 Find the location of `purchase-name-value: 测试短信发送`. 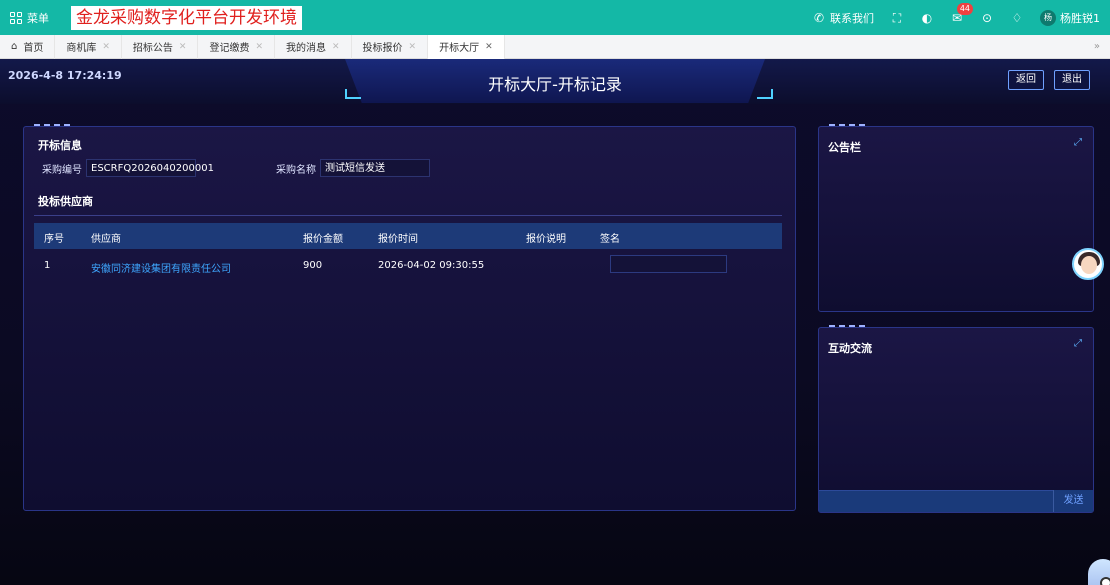

purchase-name-value: 测试短信发送 is located at coordinates (375, 168).